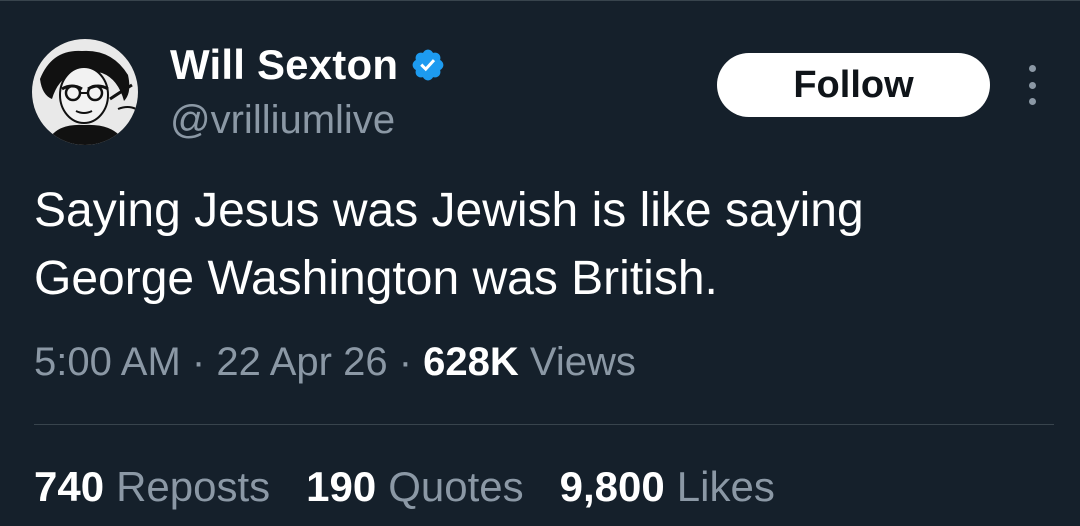 This screenshot has width=1080, height=526. I want to click on reposts-stat: 740 Reposts, so click(152, 487).